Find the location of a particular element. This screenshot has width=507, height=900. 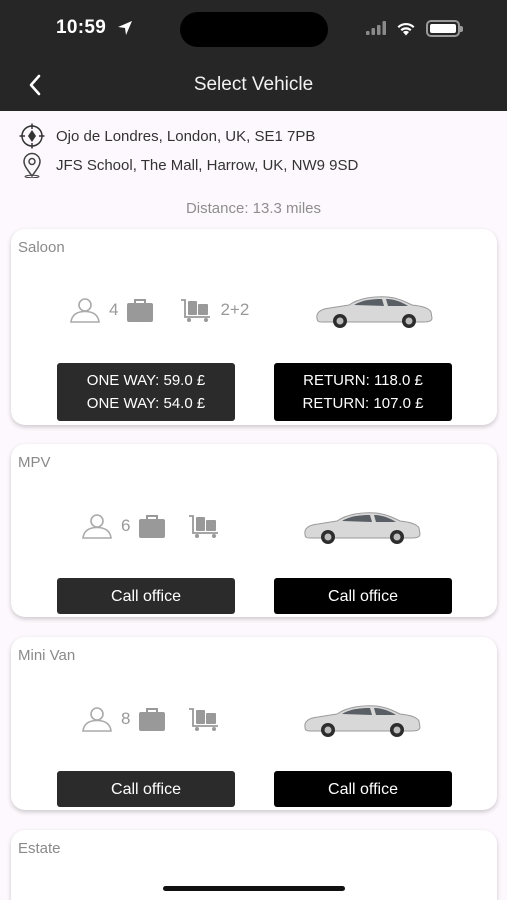

vehicle-name: Saloon is located at coordinates (41, 247).